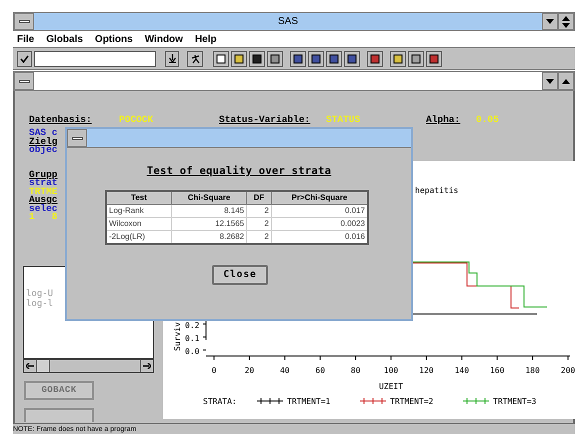  I want to click on chart-title: hepatitis, so click(436, 190).